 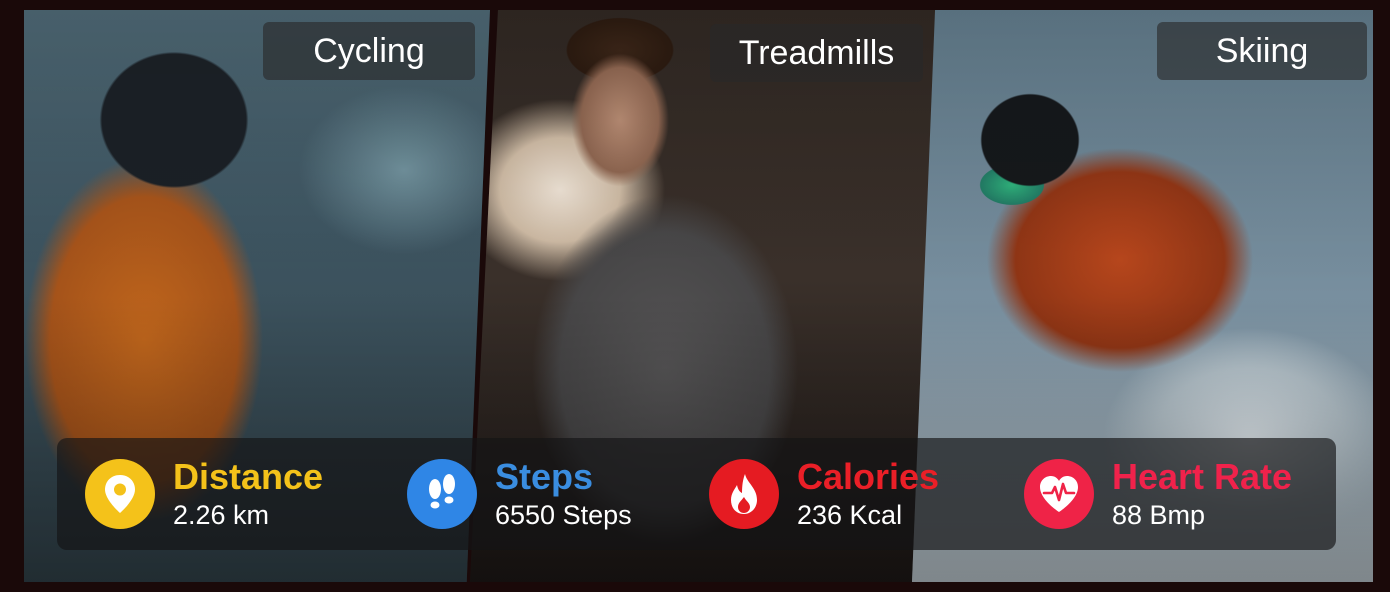 What do you see at coordinates (221, 515) in the screenshot?
I see `stat-value: 2.26 km` at bounding box center [221, 515].